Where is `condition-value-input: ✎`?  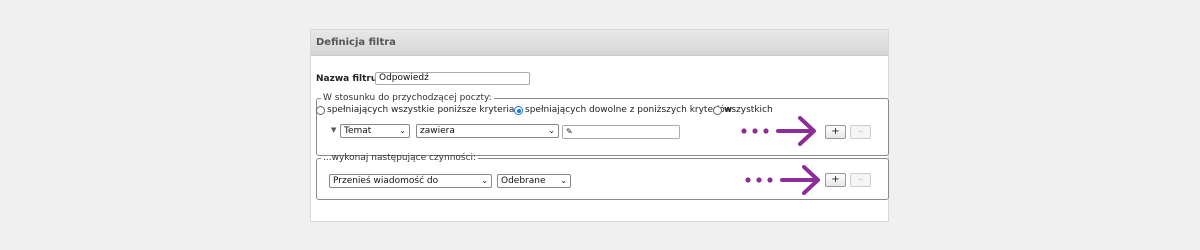
condition-value-input: ✎ is located at coordinates (621, 132).